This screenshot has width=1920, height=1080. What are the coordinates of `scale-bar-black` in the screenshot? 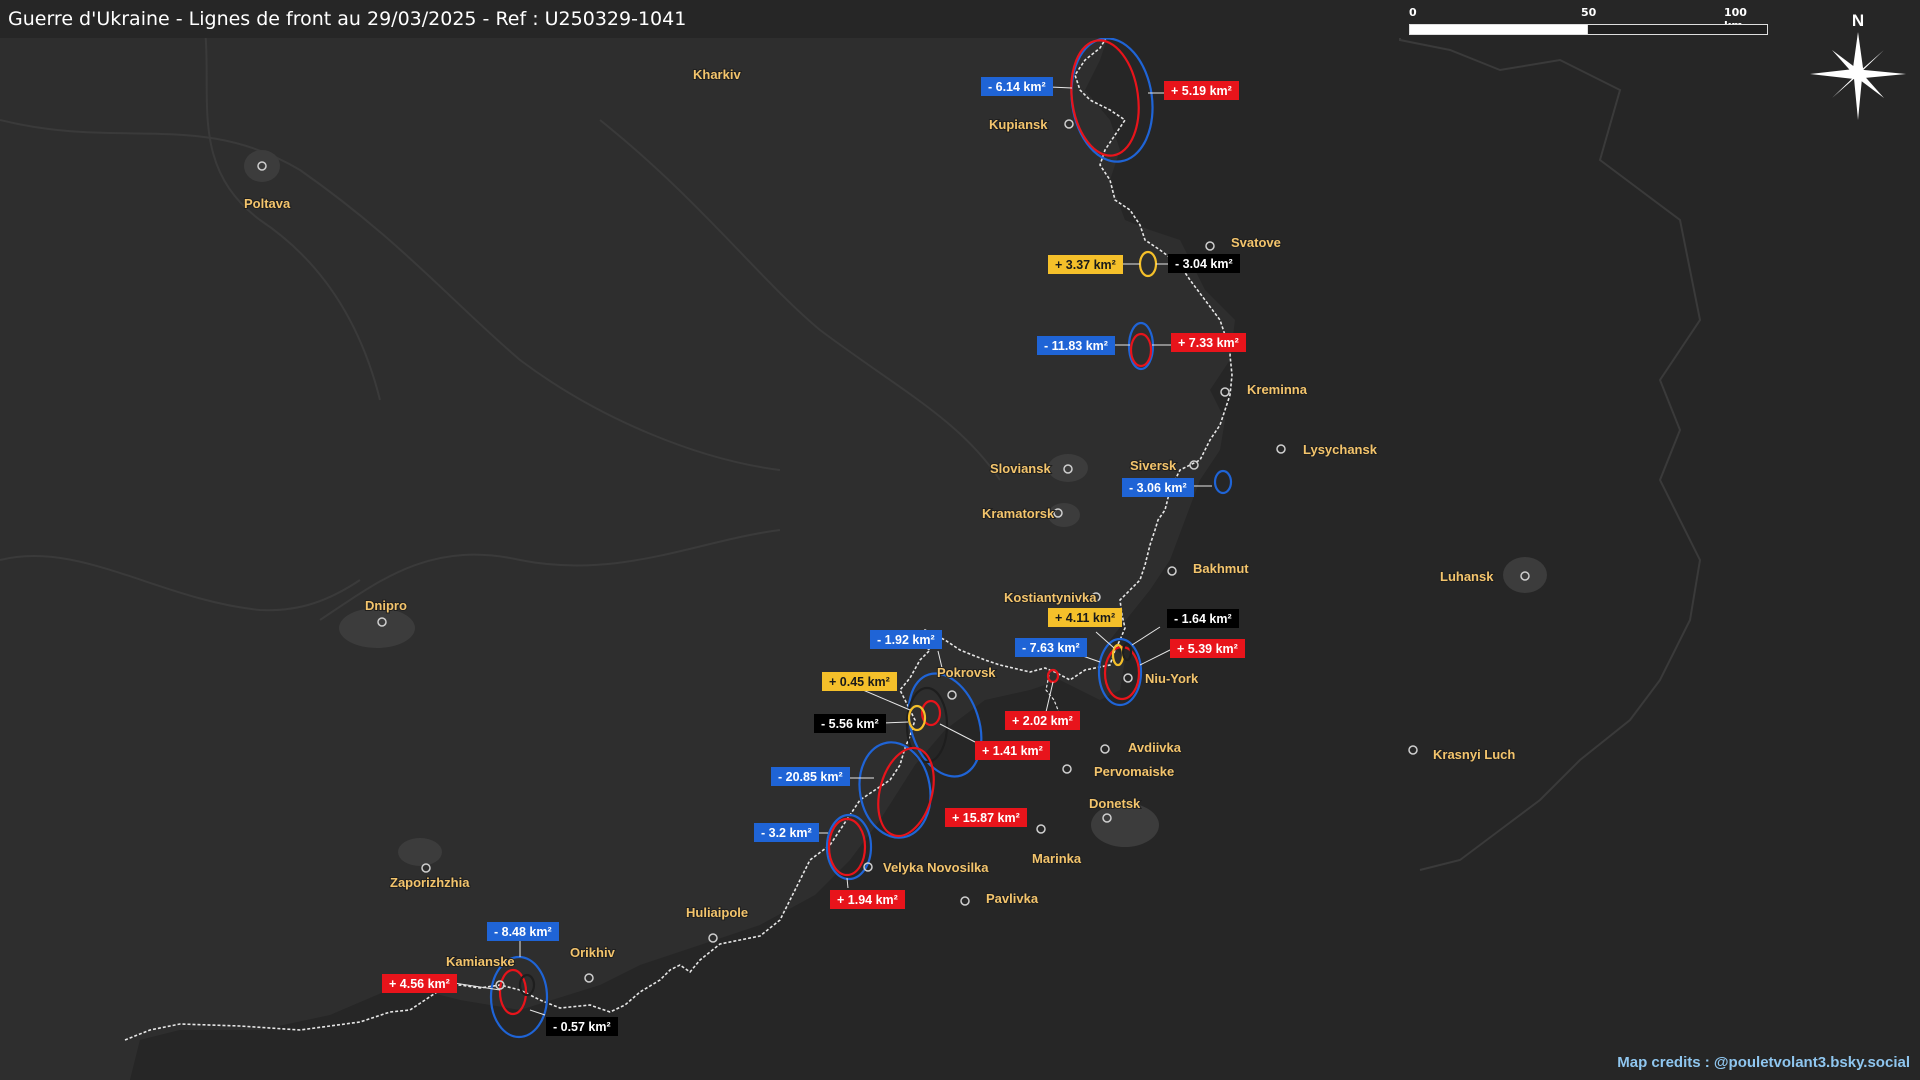 It's located at (1677, 29).